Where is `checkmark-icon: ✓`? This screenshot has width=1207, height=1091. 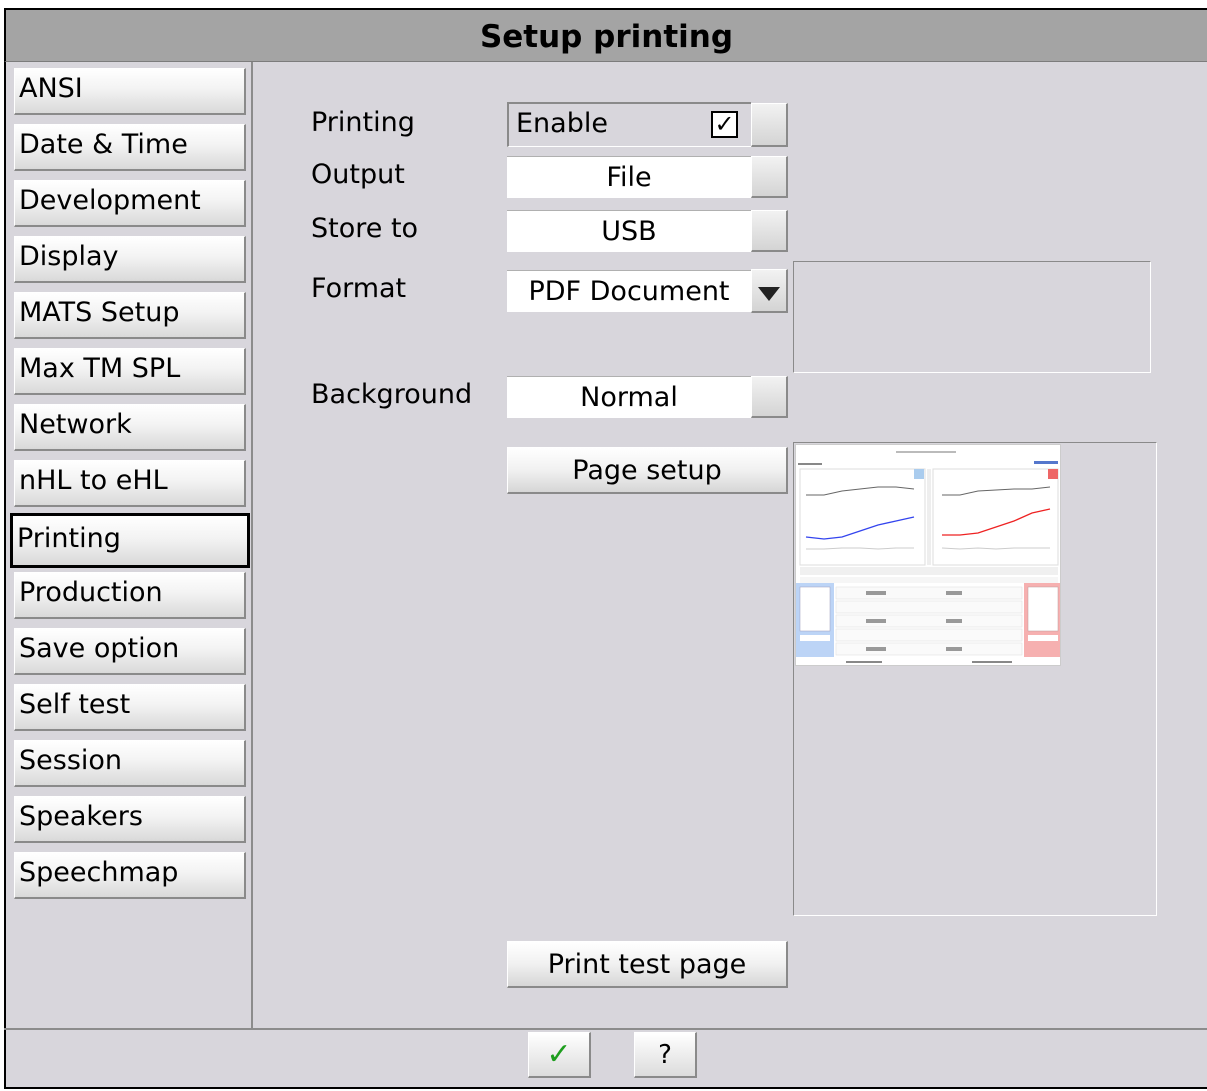 checkmark-icon: ✓ is located at coordinates (559, 1054).